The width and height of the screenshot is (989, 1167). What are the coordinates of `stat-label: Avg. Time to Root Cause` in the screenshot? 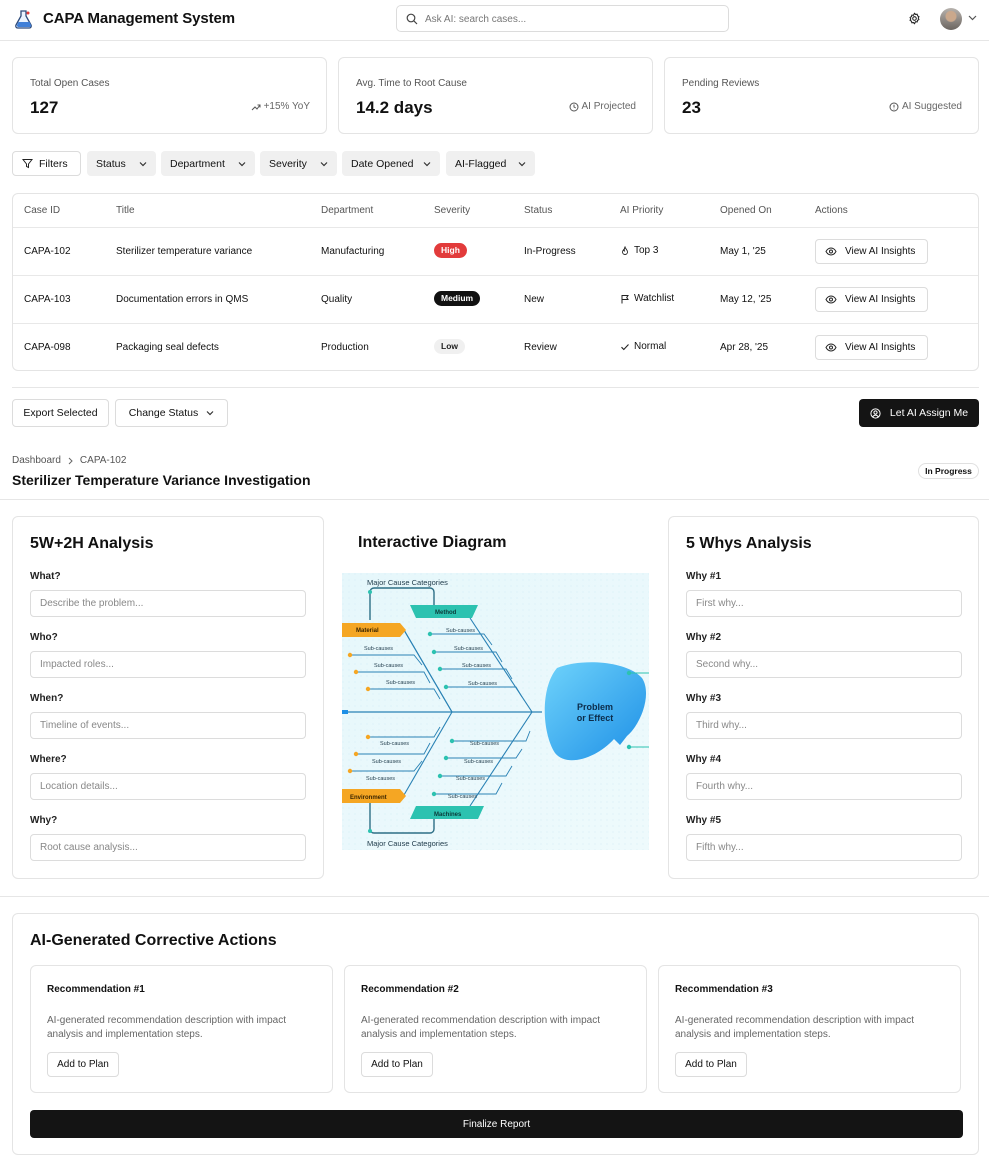 It's located at (411, 83).